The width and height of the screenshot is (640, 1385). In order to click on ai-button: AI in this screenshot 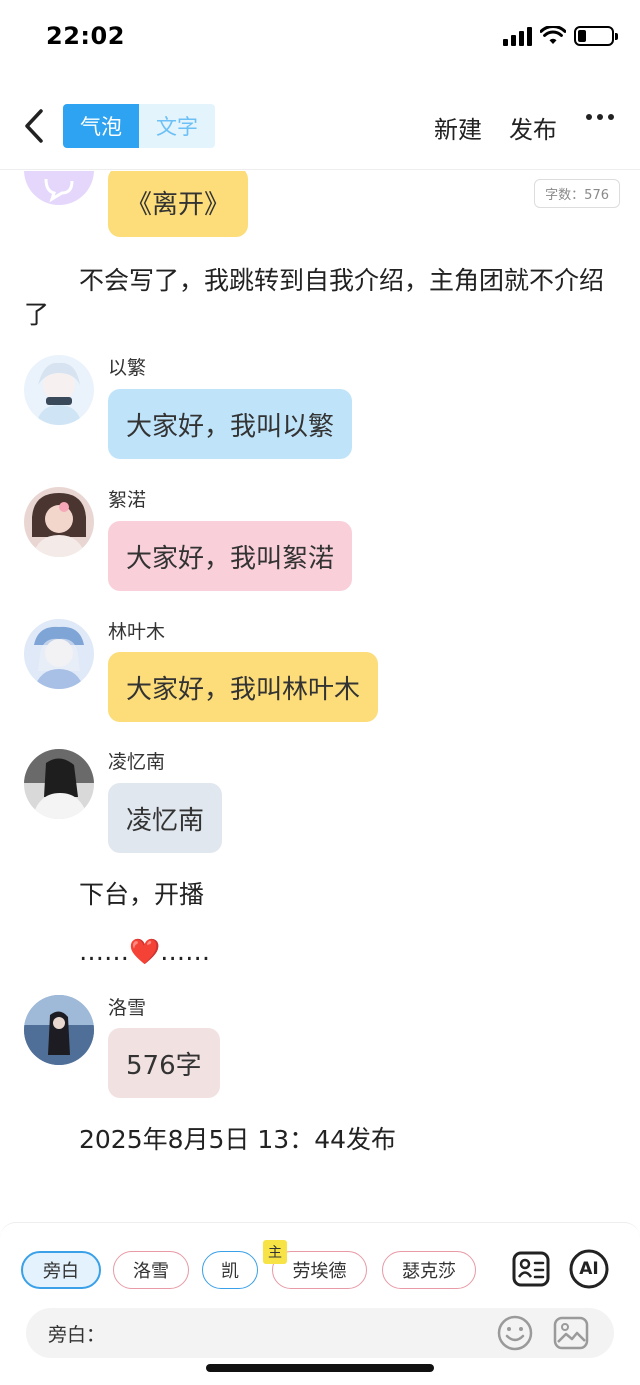, I will do `click(589, 1269)`.